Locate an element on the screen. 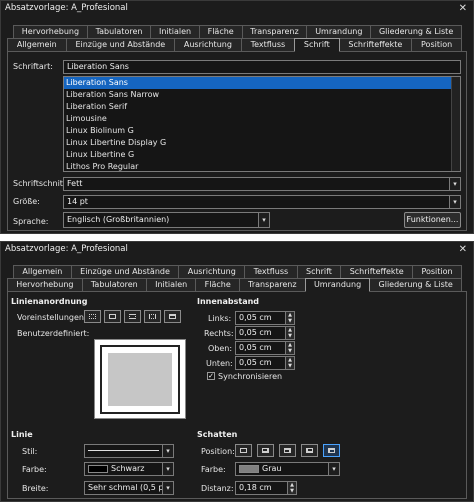  preset-box-button is located at coordinates (112, 316).